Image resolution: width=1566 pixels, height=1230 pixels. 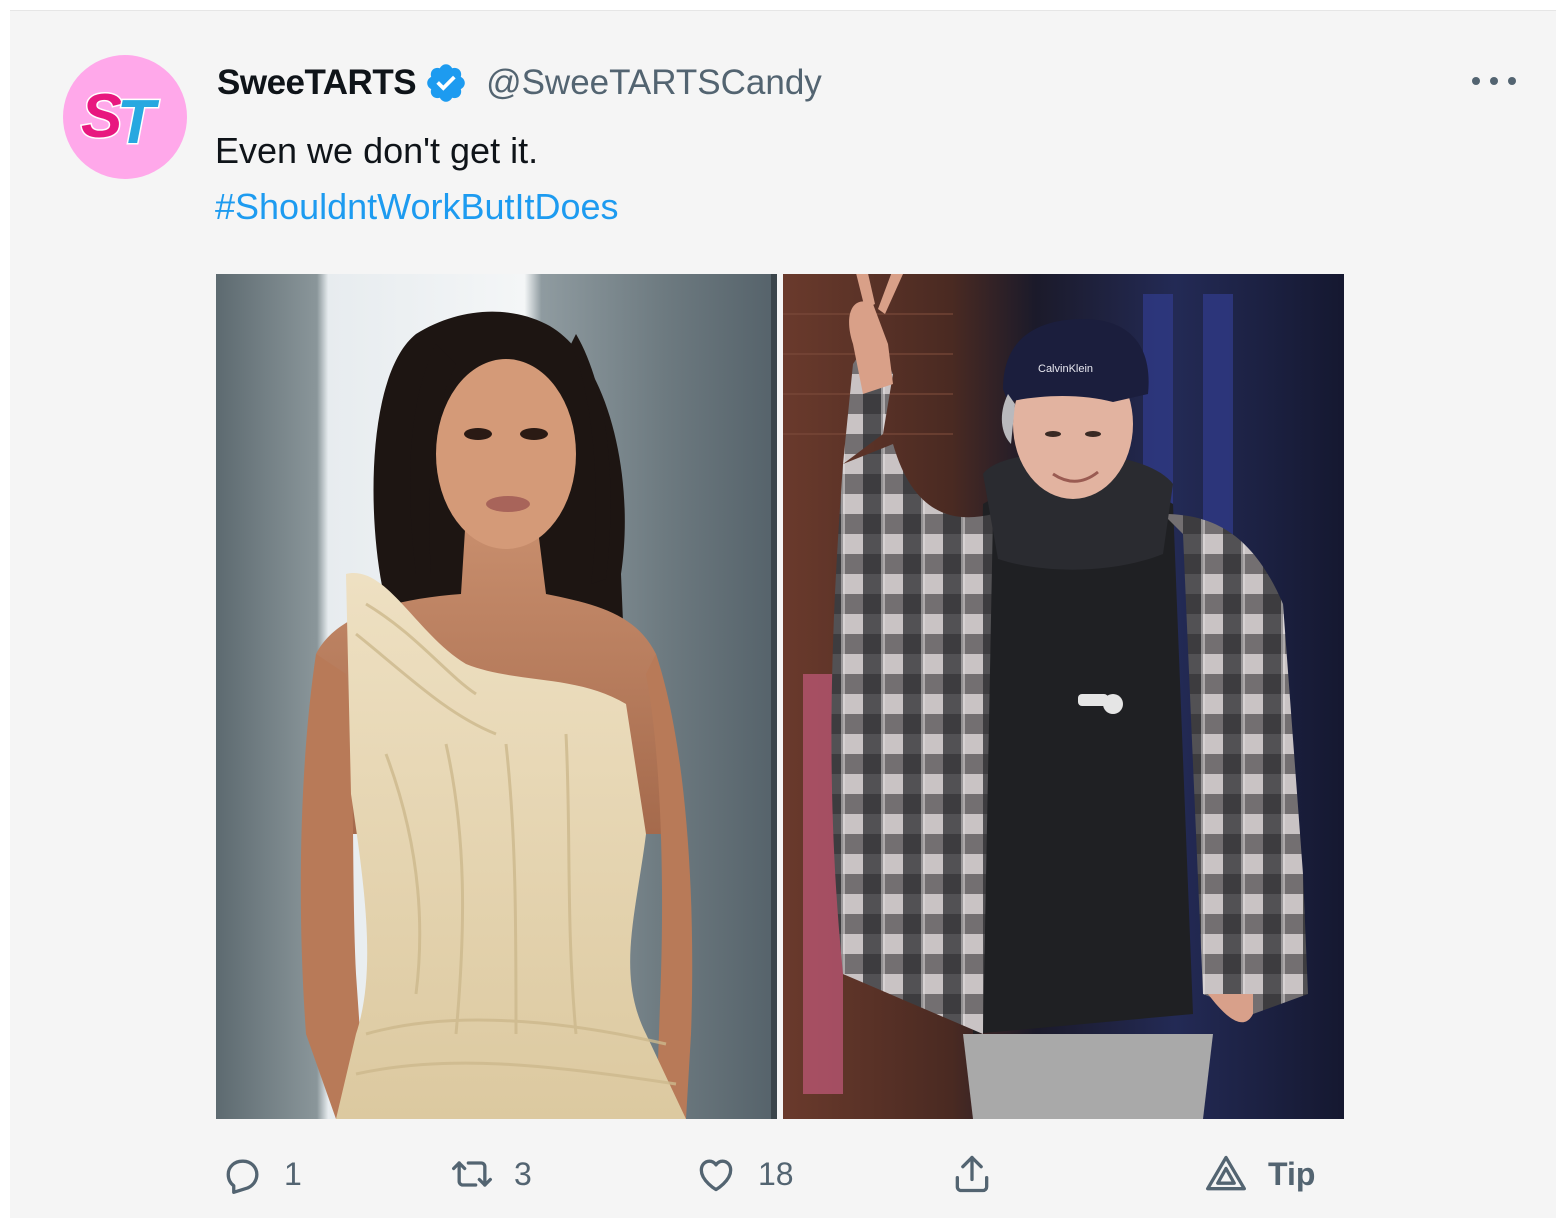 What do you see at coordinates (293, 1173) in the screenshot?
I see `reply-count: 1` at bounding box center [293, 1173].